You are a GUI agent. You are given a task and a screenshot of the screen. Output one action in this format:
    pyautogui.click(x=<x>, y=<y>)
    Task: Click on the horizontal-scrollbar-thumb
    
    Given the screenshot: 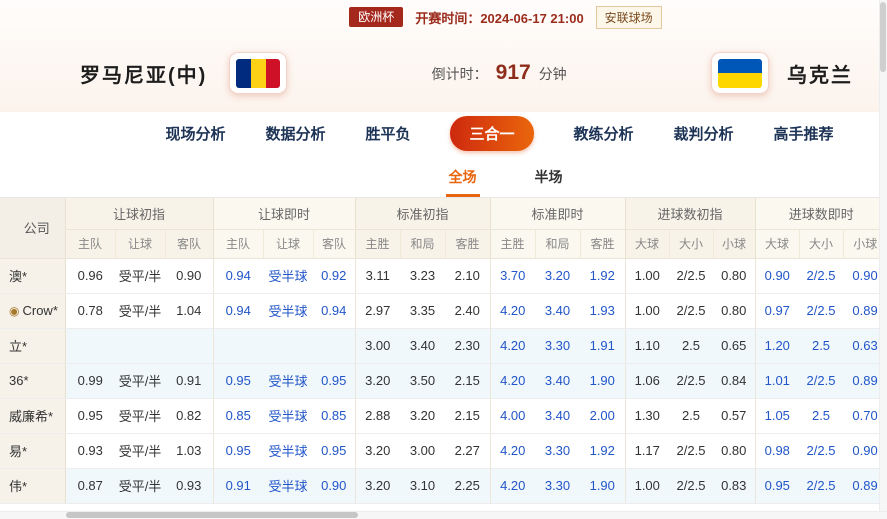 What is the action you would take?
    pyautogui.click(x=212, y=515)
    